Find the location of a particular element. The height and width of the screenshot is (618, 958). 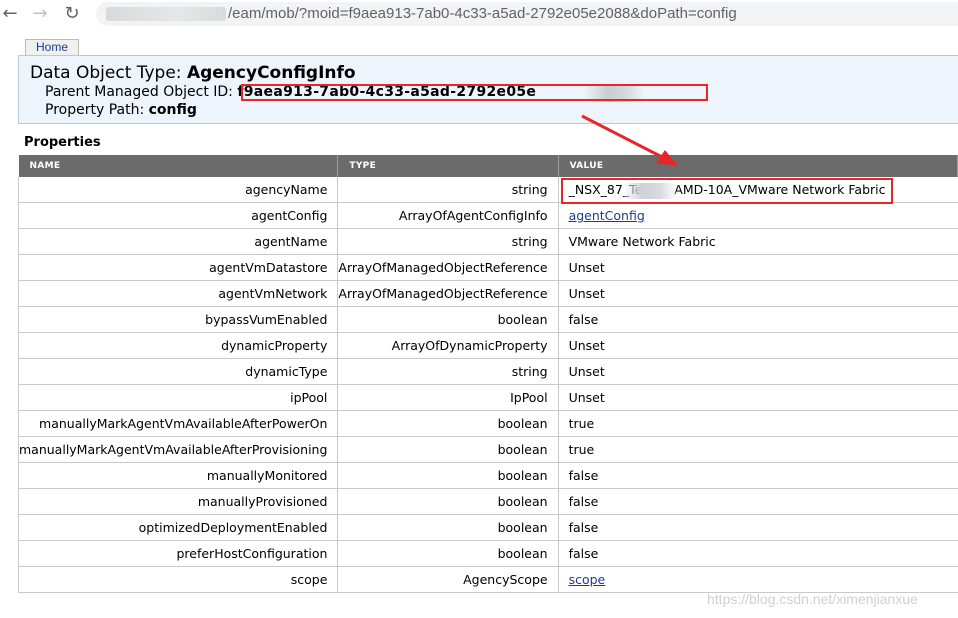

forward-arrow-icon: → is located at coordinates (40, 14).